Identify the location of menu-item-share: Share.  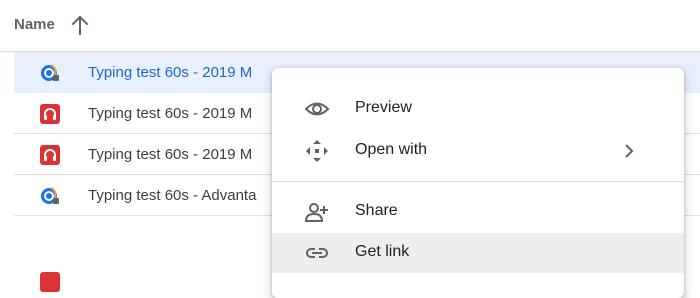
(478, 212).